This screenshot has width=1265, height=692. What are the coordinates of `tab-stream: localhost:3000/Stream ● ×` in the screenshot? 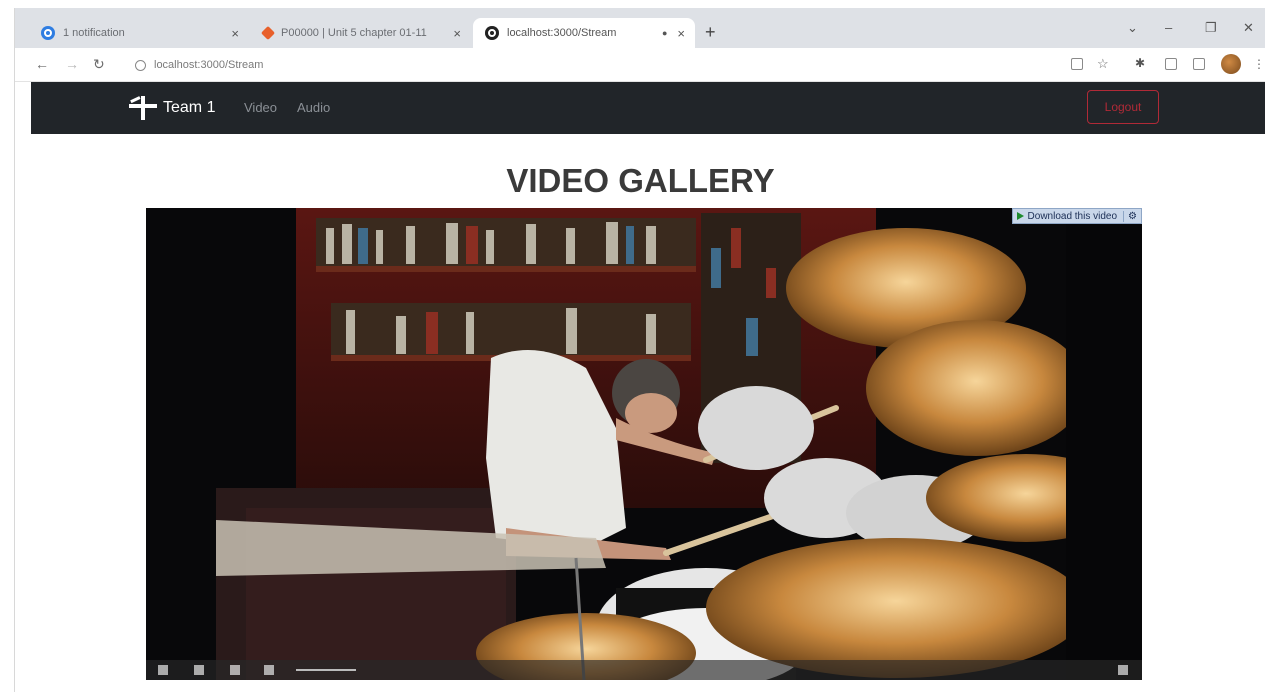 It's located at (584, 33).